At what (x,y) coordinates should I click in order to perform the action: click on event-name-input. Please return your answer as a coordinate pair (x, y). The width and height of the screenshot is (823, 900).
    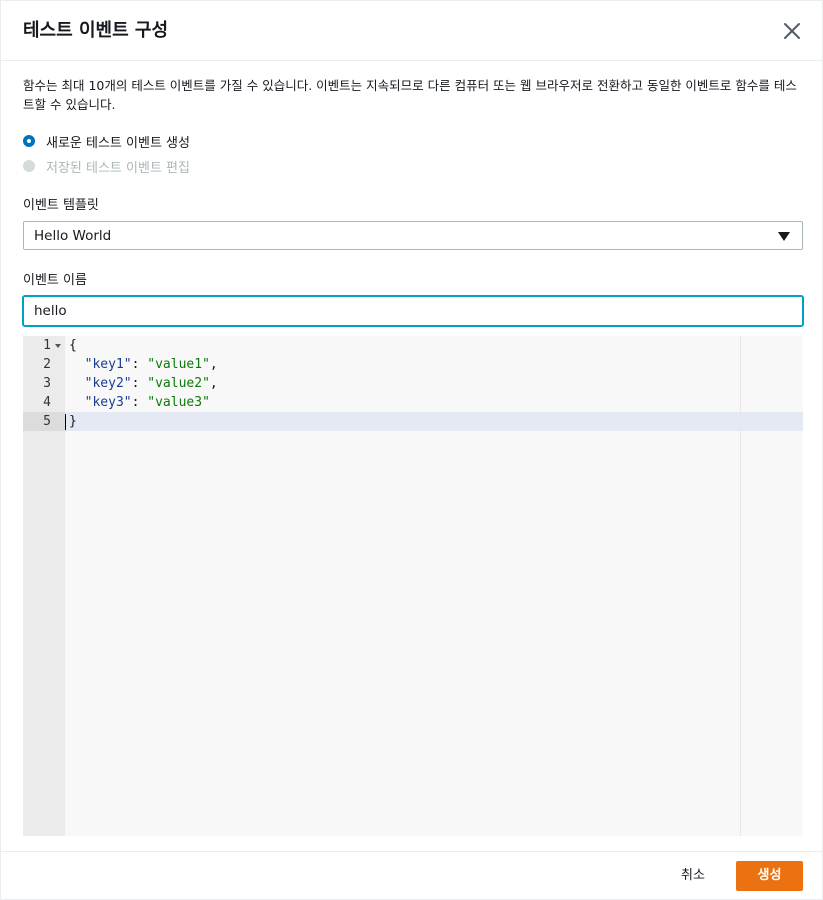
    Looking at the image, I should click on (413, 311).